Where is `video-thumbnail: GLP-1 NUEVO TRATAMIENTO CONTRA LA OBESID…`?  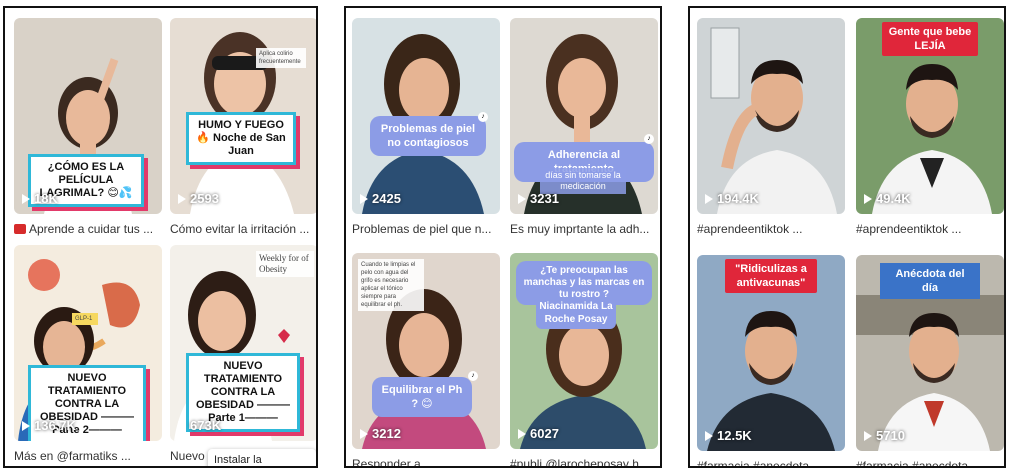 video-thumbnail: GLP-1 NUEVO TRATAMIENTO CONTRA LA OBESID… is located at coordinates (88, 343).